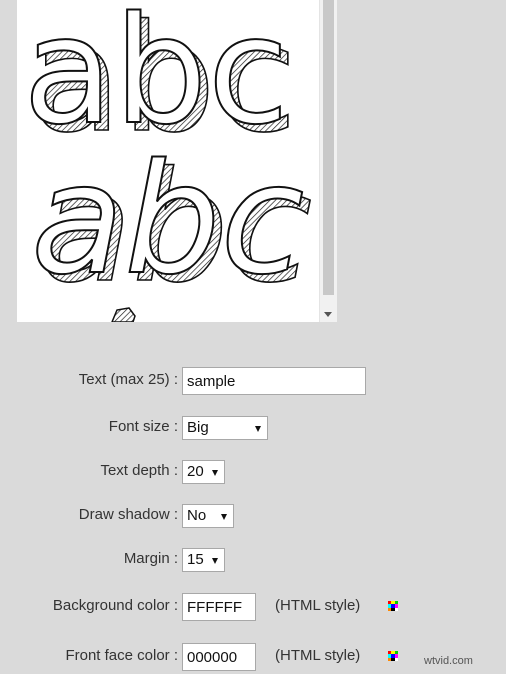 This screenshot has width=506, height=674. Describe the element at coordinates (318, 605) in the screenshot. I see `background-color-hint: (HTML style)` at that location.